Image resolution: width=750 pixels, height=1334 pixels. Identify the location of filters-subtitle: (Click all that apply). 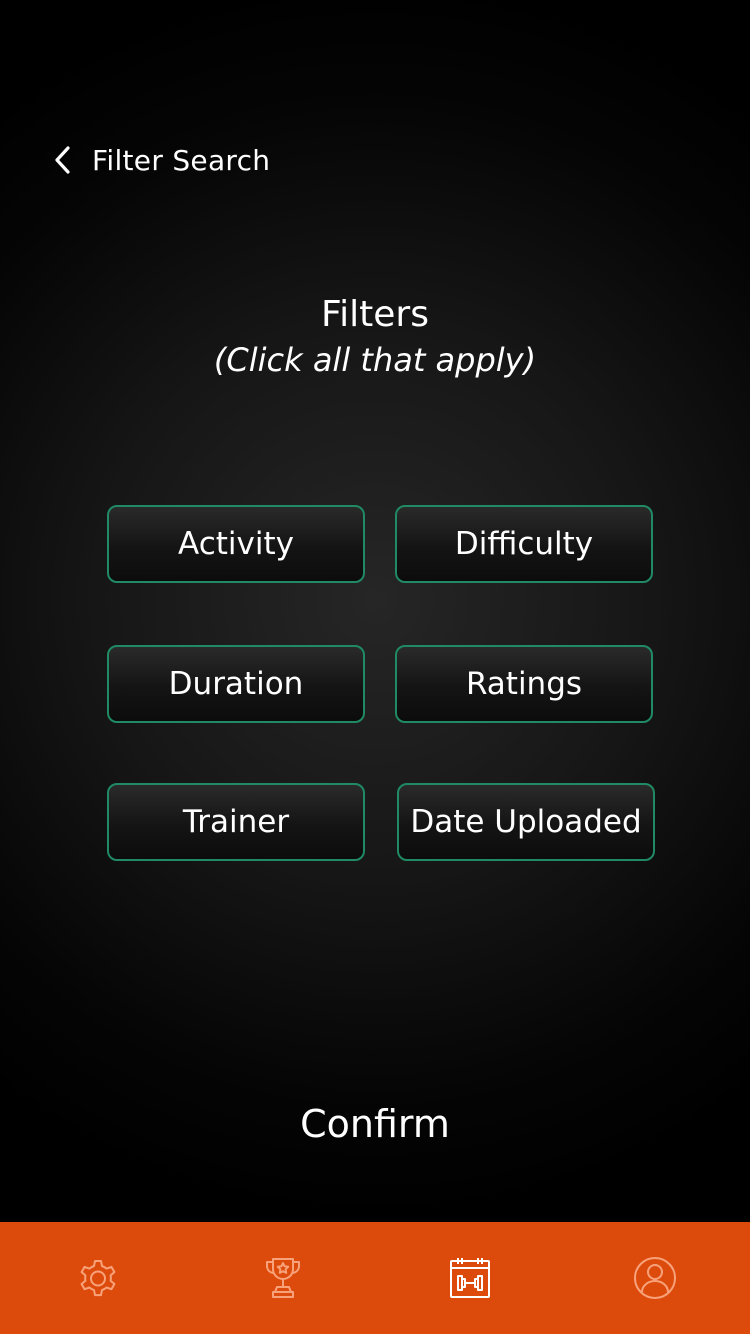
(375, 360).